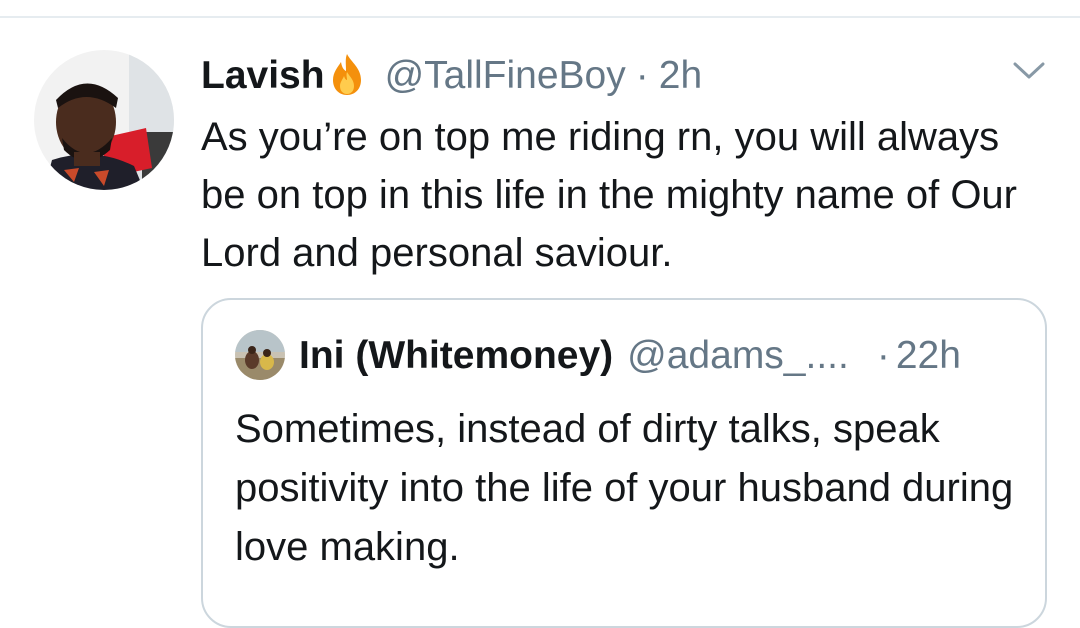 This screenshot has height=628, width=1080. I want to click on quoted-tweet-timestamp: 22h, so click(928, 355).